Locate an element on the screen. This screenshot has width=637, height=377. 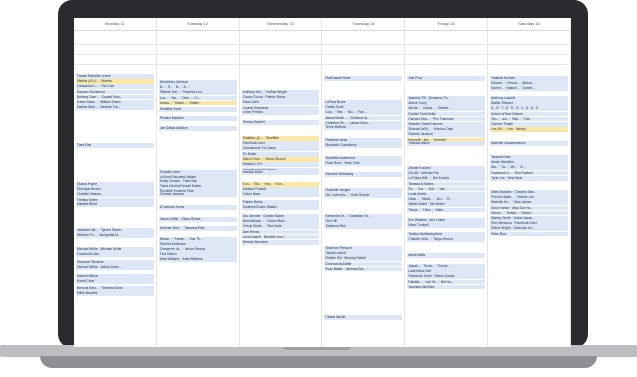
event-chip: Toni Hill is located at coordinates (363, 221).